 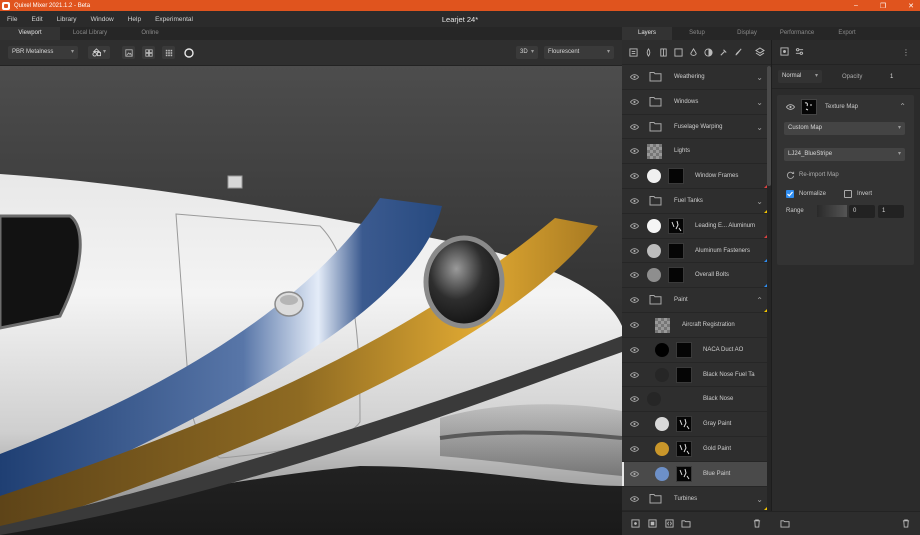 What do you see at coordinates (790, 175) in the screenshot?
I see `reimport-icon` at bounding box center [790, 175].